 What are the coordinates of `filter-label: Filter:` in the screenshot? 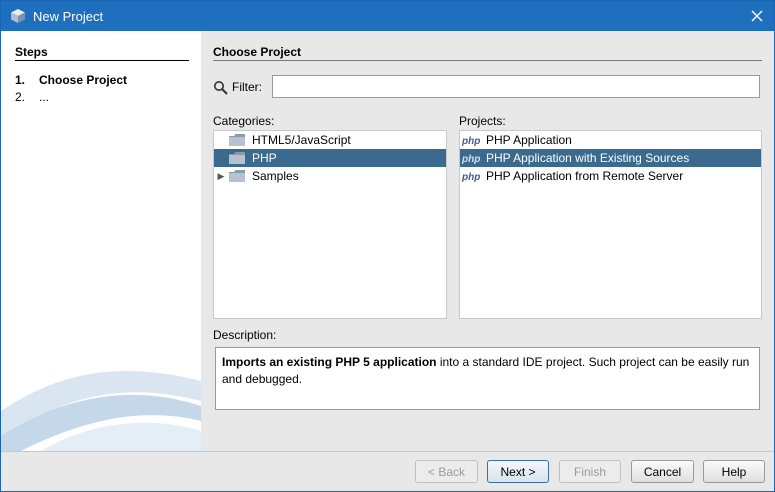 It's located at (247, 87).